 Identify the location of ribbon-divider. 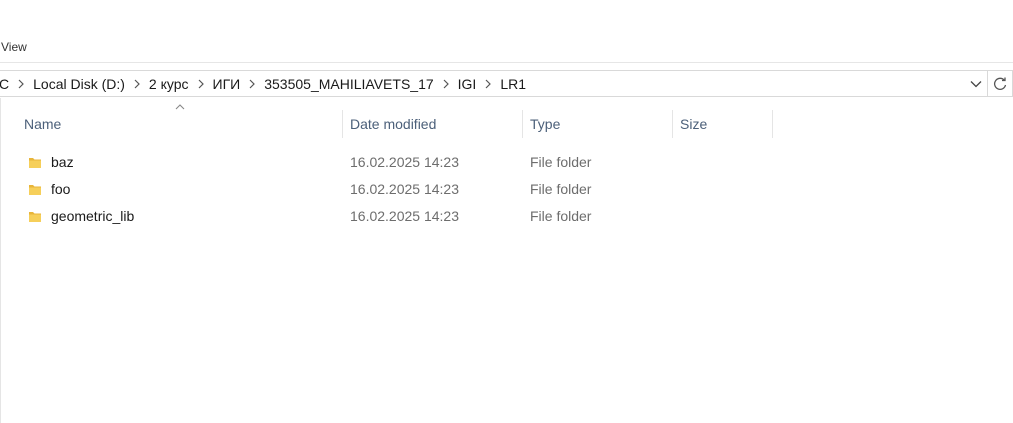
(506, 62).